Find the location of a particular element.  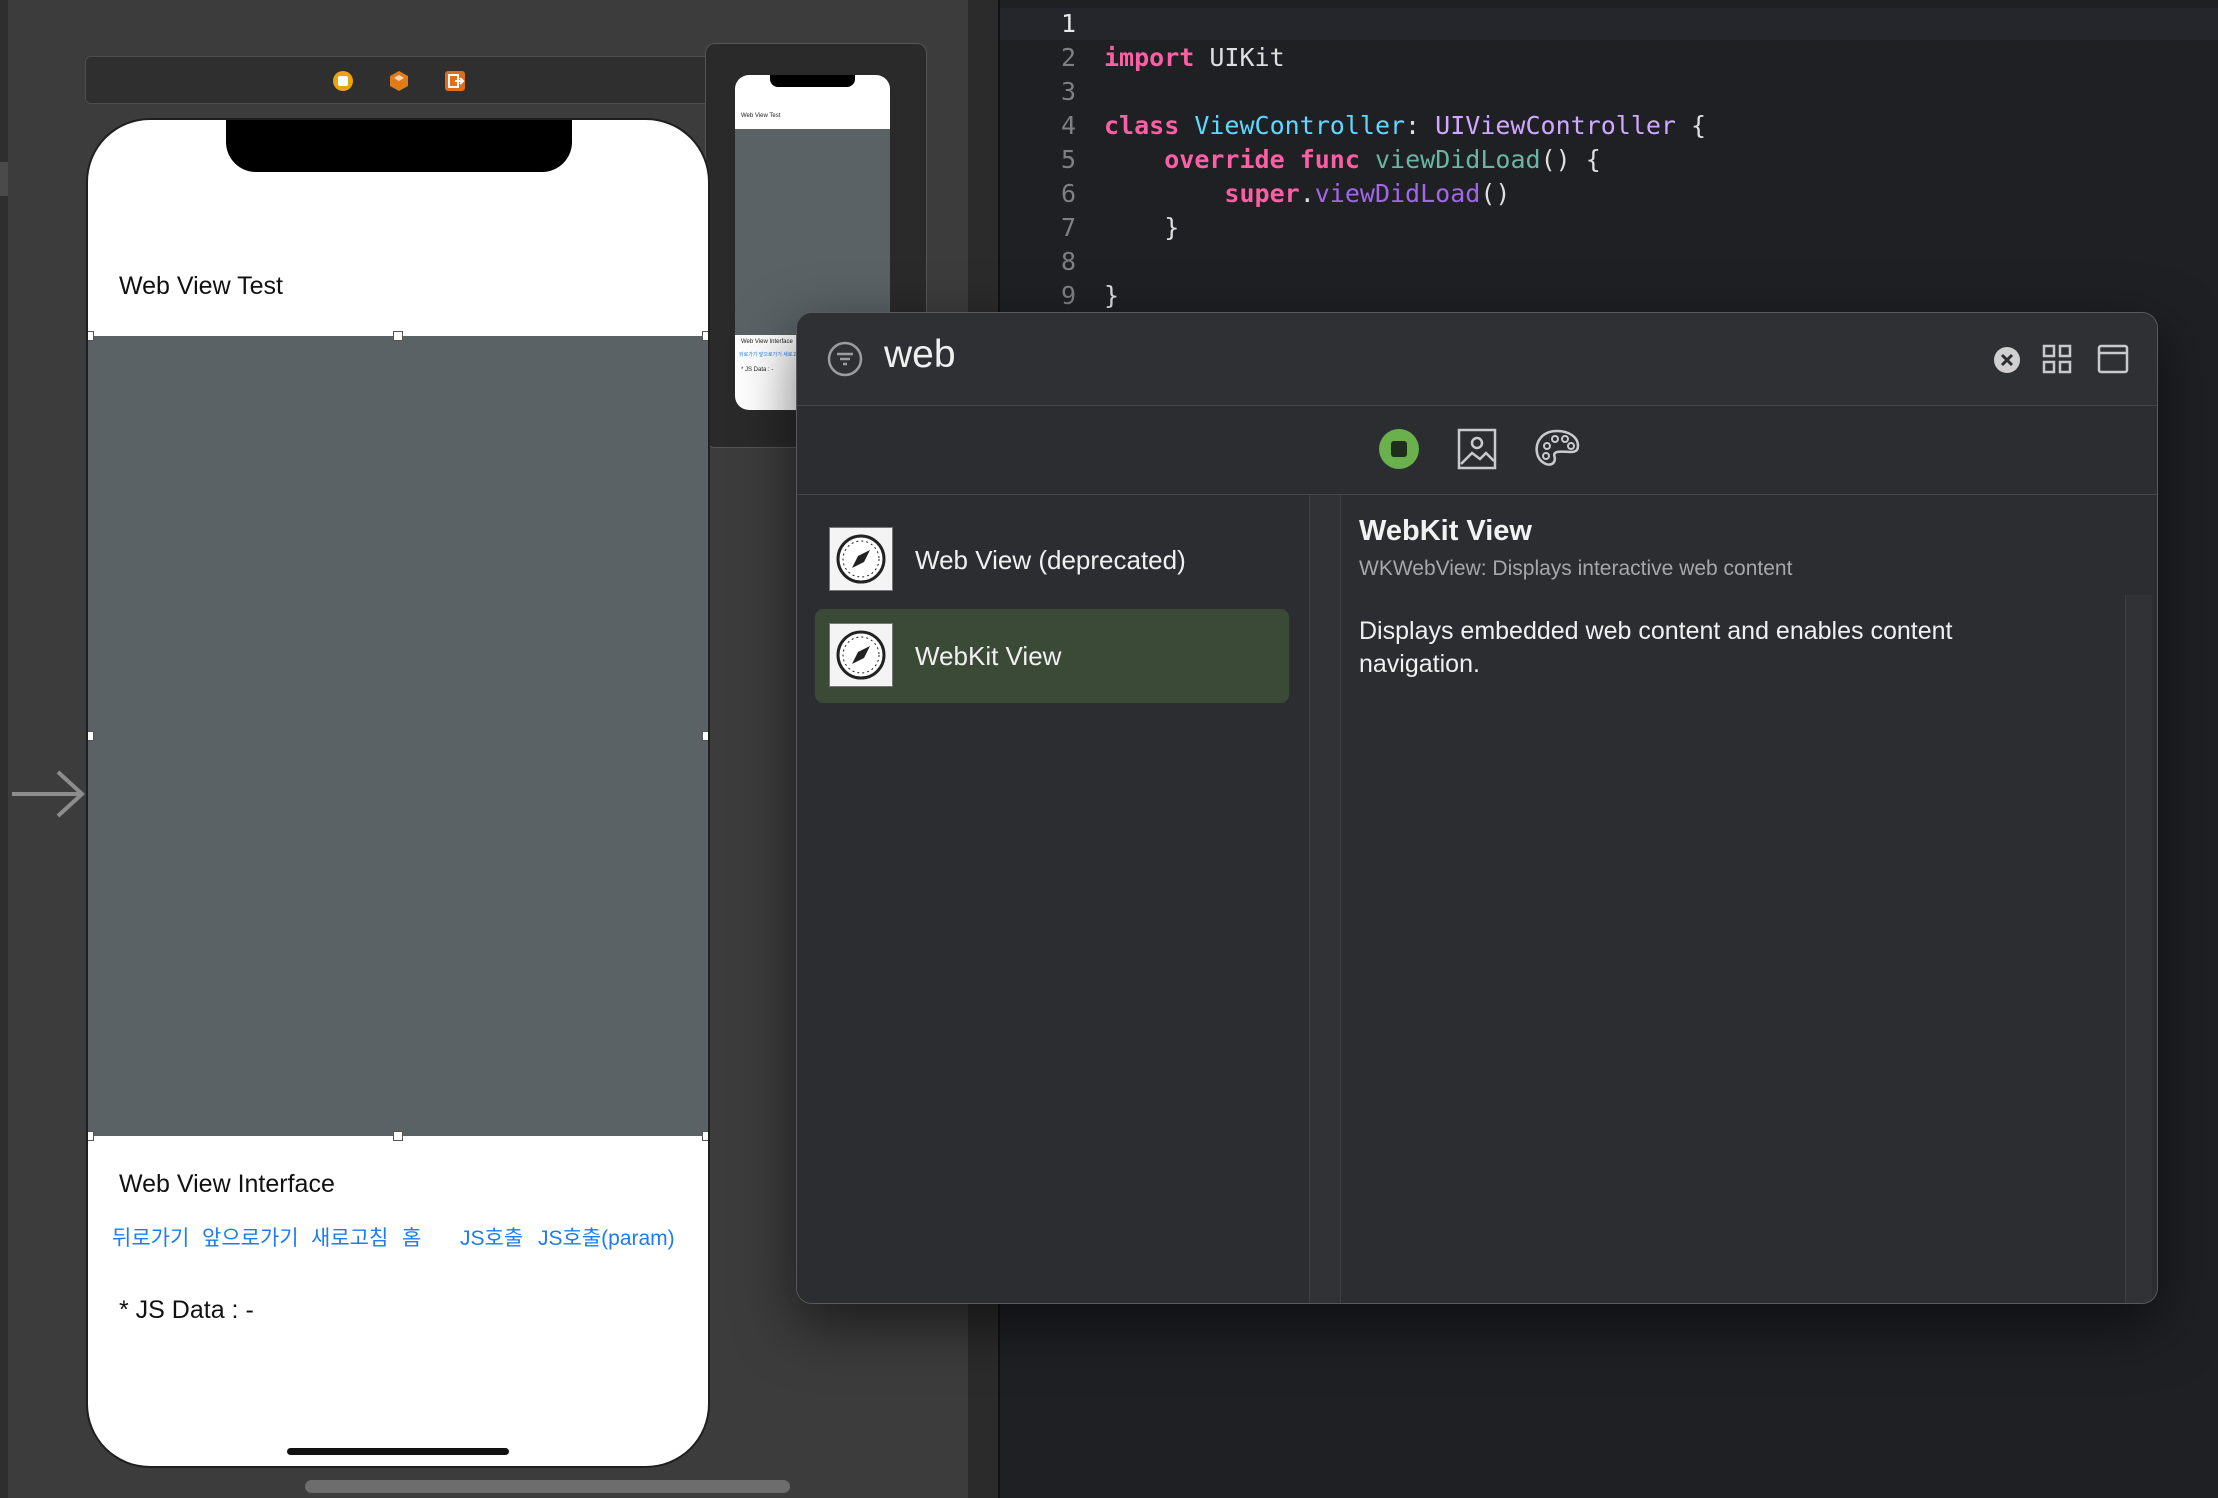

code-token: . is located at coordinates (1307, 193).